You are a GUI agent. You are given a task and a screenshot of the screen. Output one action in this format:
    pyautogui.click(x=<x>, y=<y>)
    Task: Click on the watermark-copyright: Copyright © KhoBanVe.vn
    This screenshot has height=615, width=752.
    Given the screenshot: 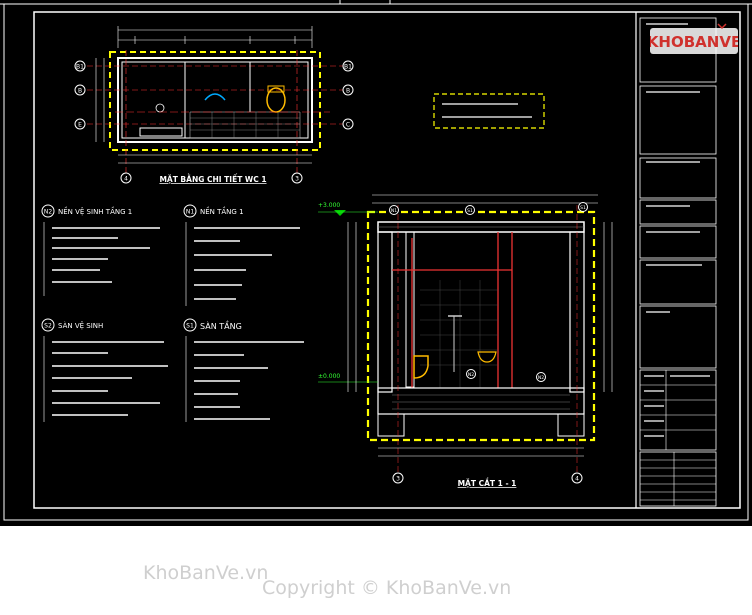 What is the action you would take?
    pyautogui.click(x=387, y=588)
    